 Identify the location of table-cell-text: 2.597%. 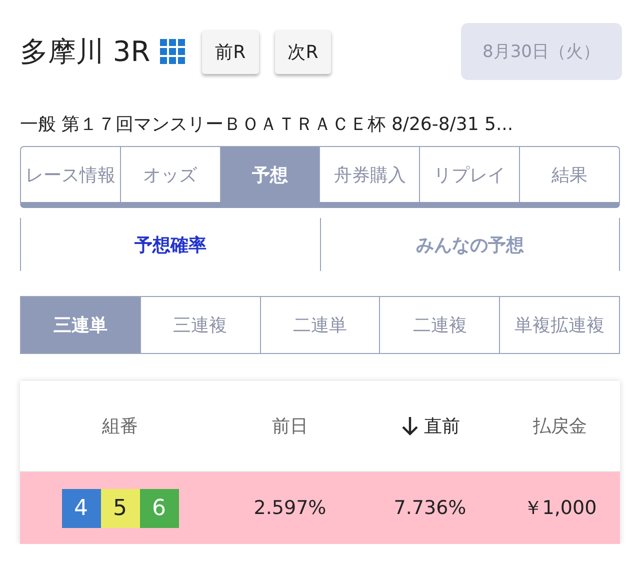
(290, 508).